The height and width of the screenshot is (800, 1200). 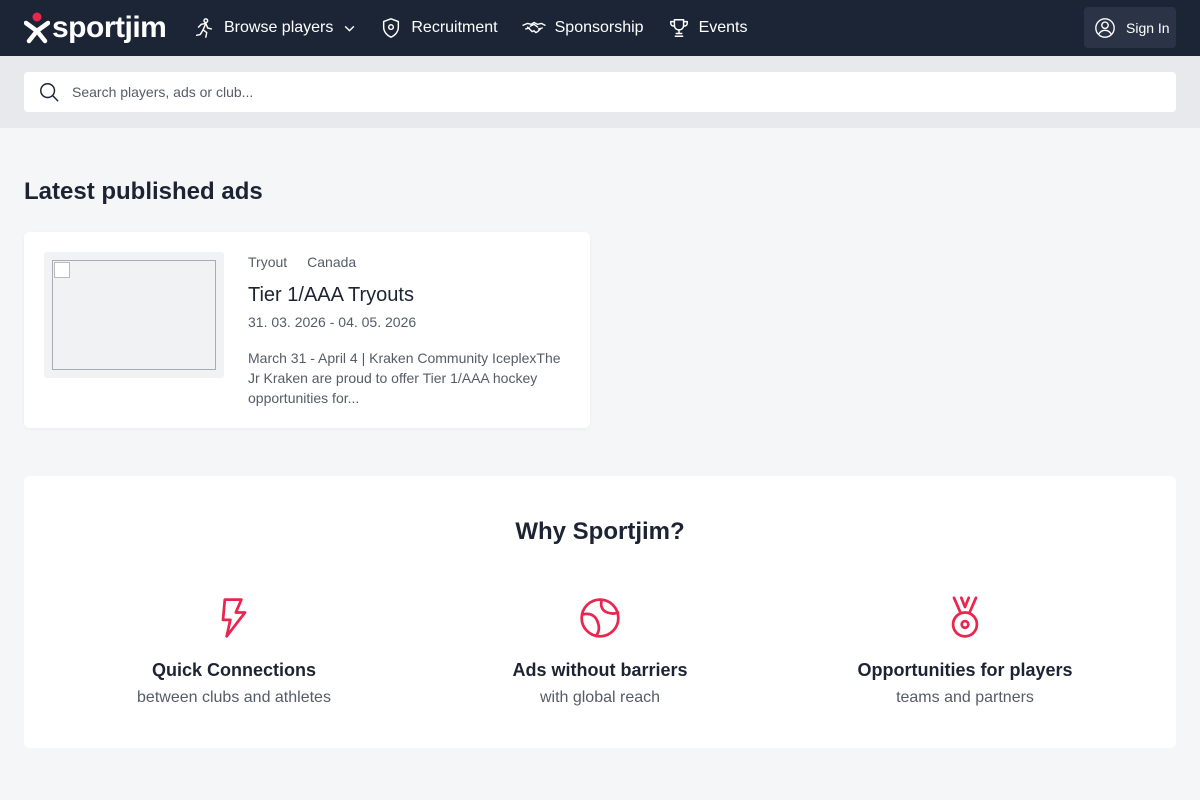 I want to click on logo-wordmark: sportjim, so click(x=109, y=27).